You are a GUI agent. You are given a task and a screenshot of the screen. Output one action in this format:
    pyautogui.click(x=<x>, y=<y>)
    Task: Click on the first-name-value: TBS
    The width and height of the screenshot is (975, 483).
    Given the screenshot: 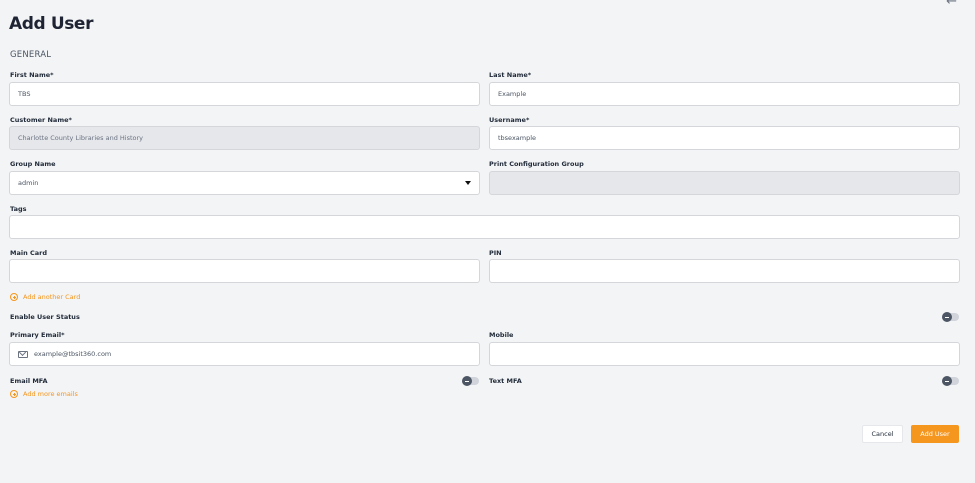 What is the action you would take?
    pyautogui.click(x=24, y=94)
    